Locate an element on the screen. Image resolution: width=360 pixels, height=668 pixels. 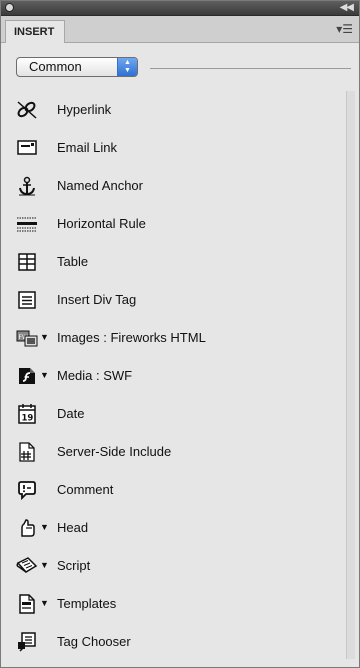
tab-insert-label: INSERT is located at coordinates (34, 32).